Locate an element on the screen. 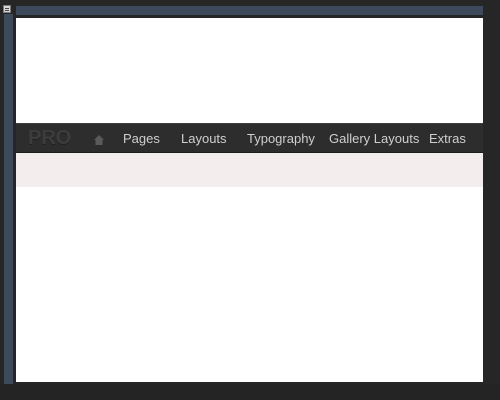 This screenshot has height=400, width=500. left-frame-rail is located at coordinates (8, 199).